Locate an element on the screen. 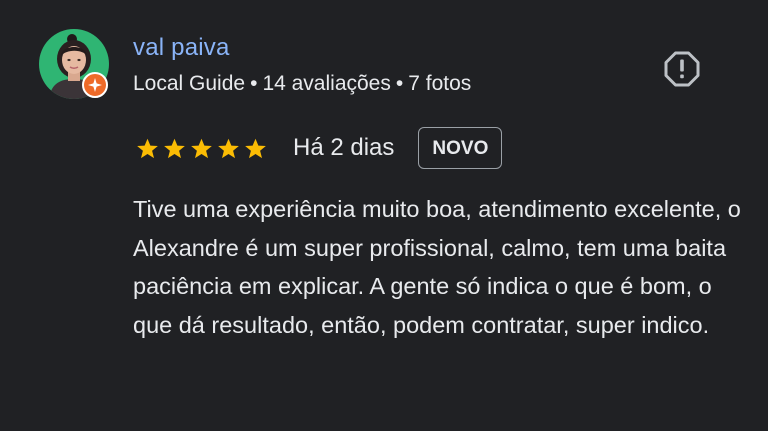 The height and width of the screenshot is (431, 768). report-button is located at coordinates (682, 69).